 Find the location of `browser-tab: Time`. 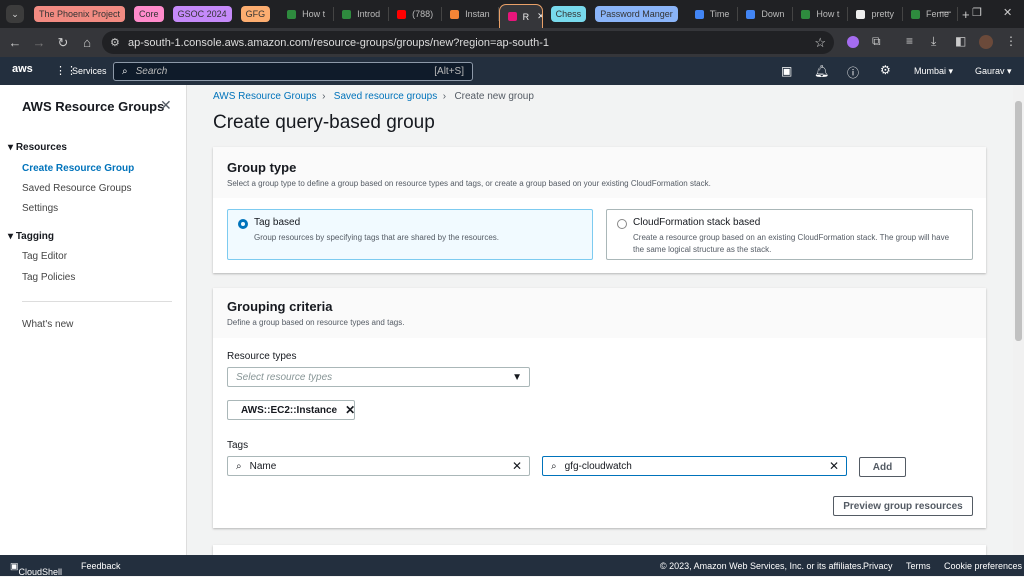

browser-tab: Time is located at coordinates (713, 14).